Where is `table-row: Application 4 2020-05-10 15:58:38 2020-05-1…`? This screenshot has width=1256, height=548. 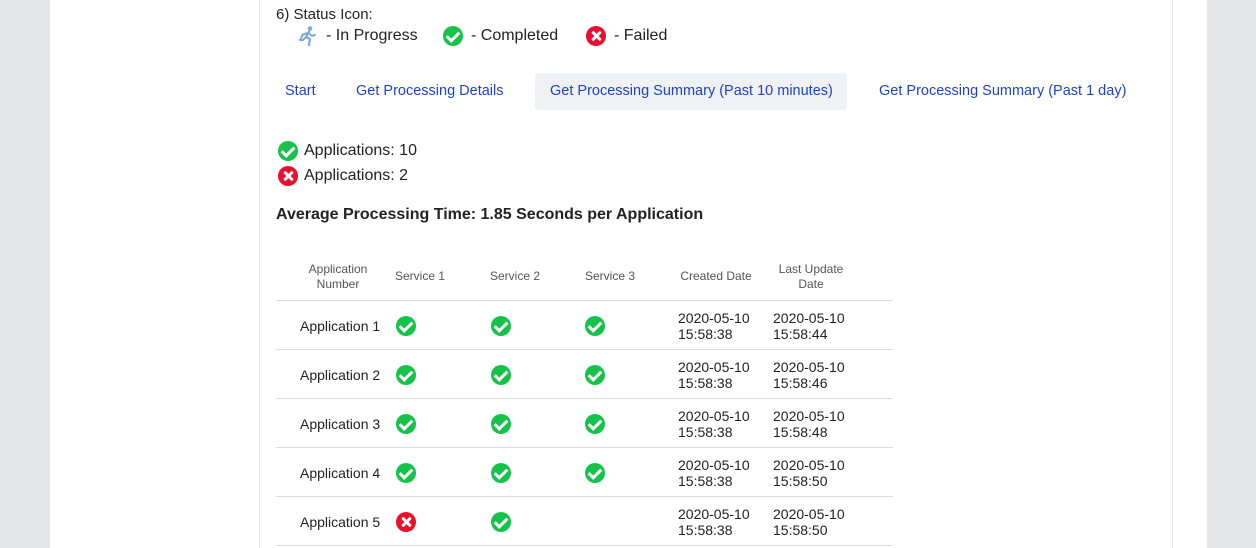 table-row: Application 4 2020-05-10 15:58:38 2020-05-1… is located at coordinates (584, 472).